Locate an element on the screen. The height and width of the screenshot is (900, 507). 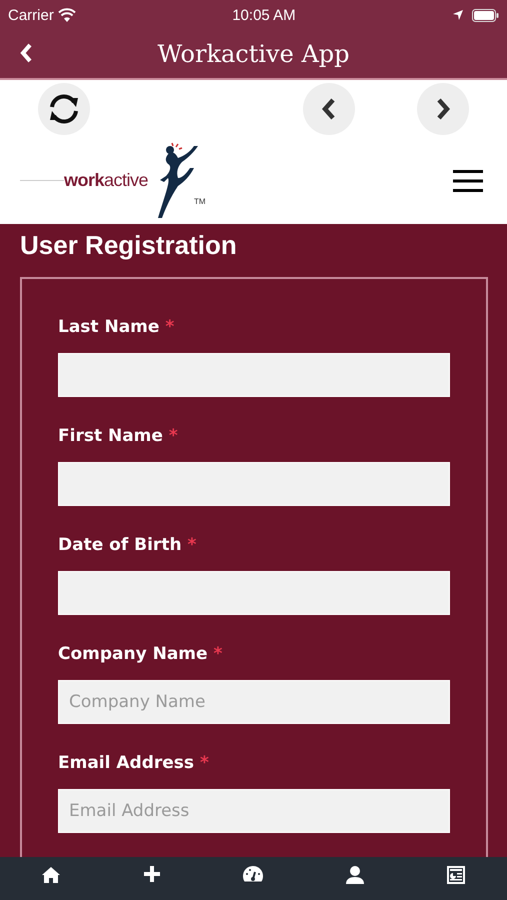
wifi-icon is located at coordinates (67, 15).